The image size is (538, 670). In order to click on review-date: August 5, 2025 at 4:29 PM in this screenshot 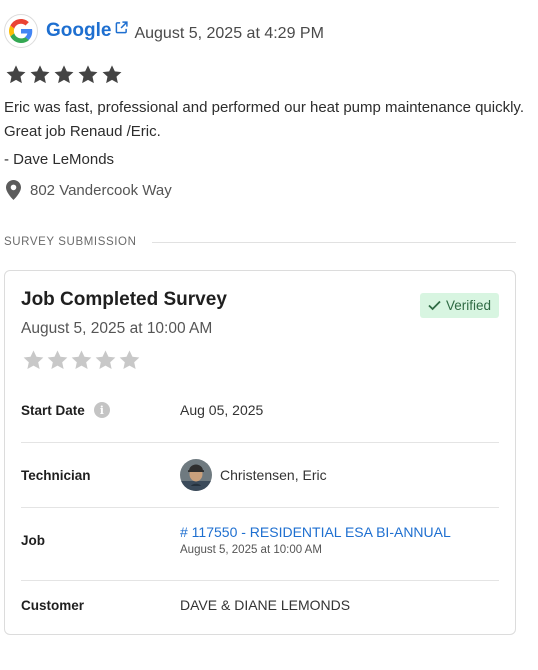, I will do `click(229, 33)`.